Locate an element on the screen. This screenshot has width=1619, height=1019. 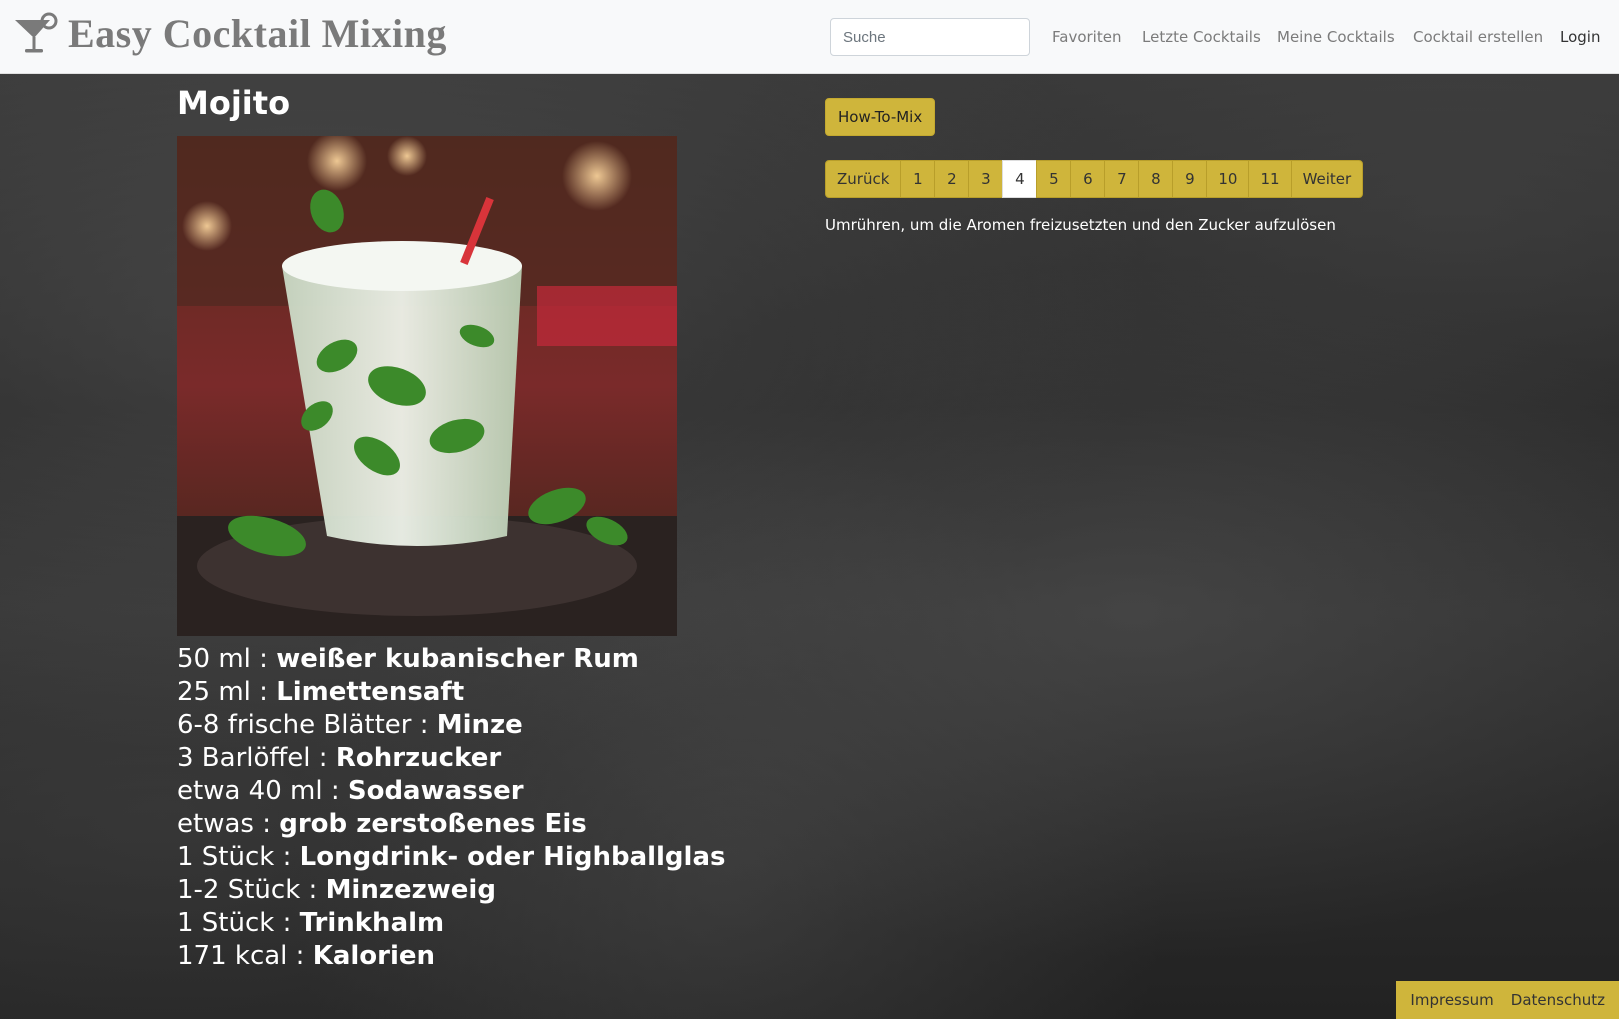
ingredient-item: 6-8 frische Blätter : Minze is located at coordinates (451, 725).